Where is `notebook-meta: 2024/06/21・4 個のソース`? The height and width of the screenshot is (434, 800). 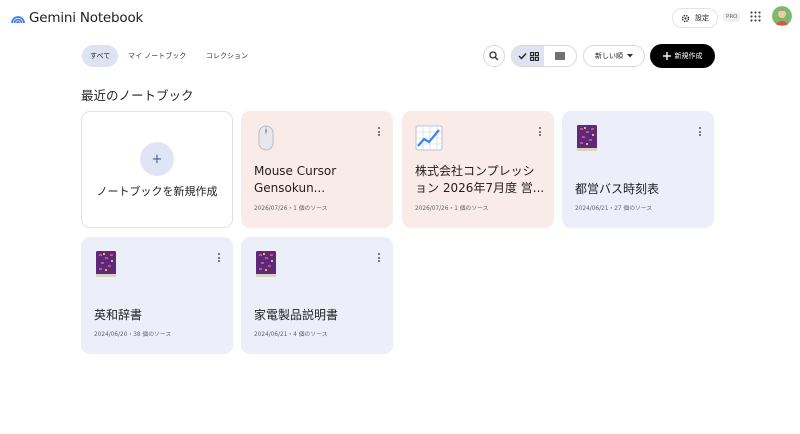
notebook-meta: 2024/06/21・4 個のソース is located at coordinates (291, 335).